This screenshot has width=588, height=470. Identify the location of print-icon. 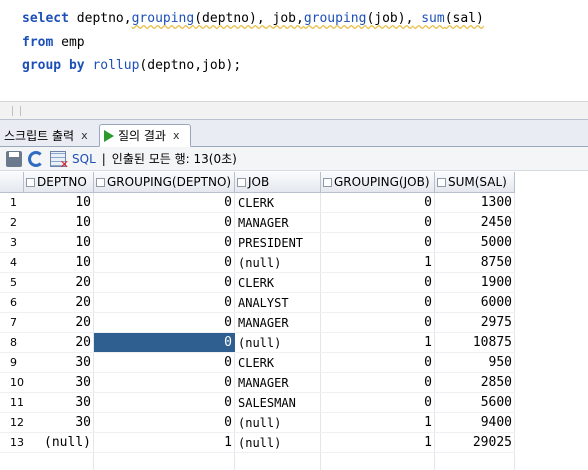
(14, 158).